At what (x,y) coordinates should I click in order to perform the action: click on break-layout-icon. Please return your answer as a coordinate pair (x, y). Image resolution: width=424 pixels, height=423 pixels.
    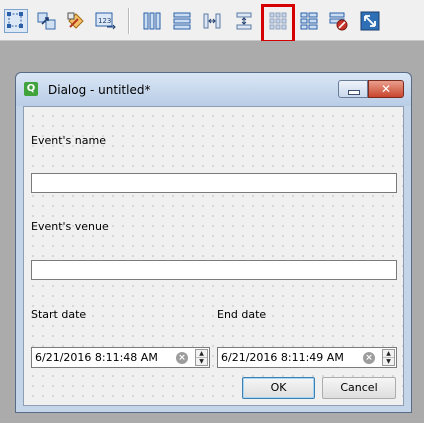
    Looking at the image, I should click on (338, 21).